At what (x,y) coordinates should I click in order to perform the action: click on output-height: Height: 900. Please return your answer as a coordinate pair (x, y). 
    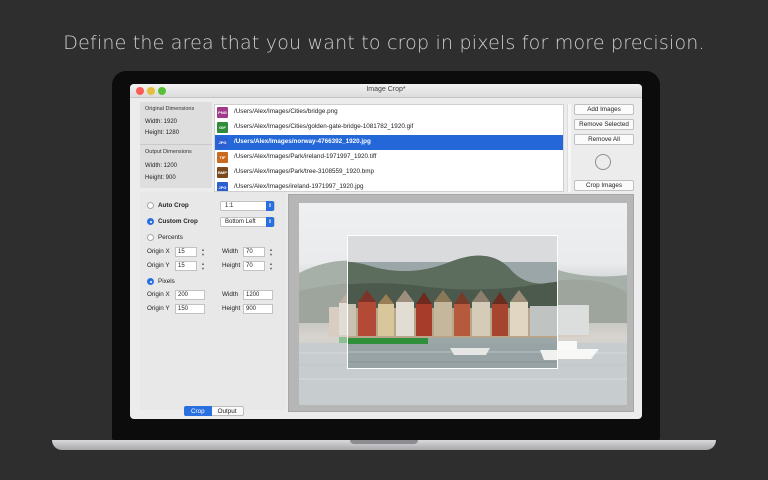
    Looking at the image, I should click on (160, 178).